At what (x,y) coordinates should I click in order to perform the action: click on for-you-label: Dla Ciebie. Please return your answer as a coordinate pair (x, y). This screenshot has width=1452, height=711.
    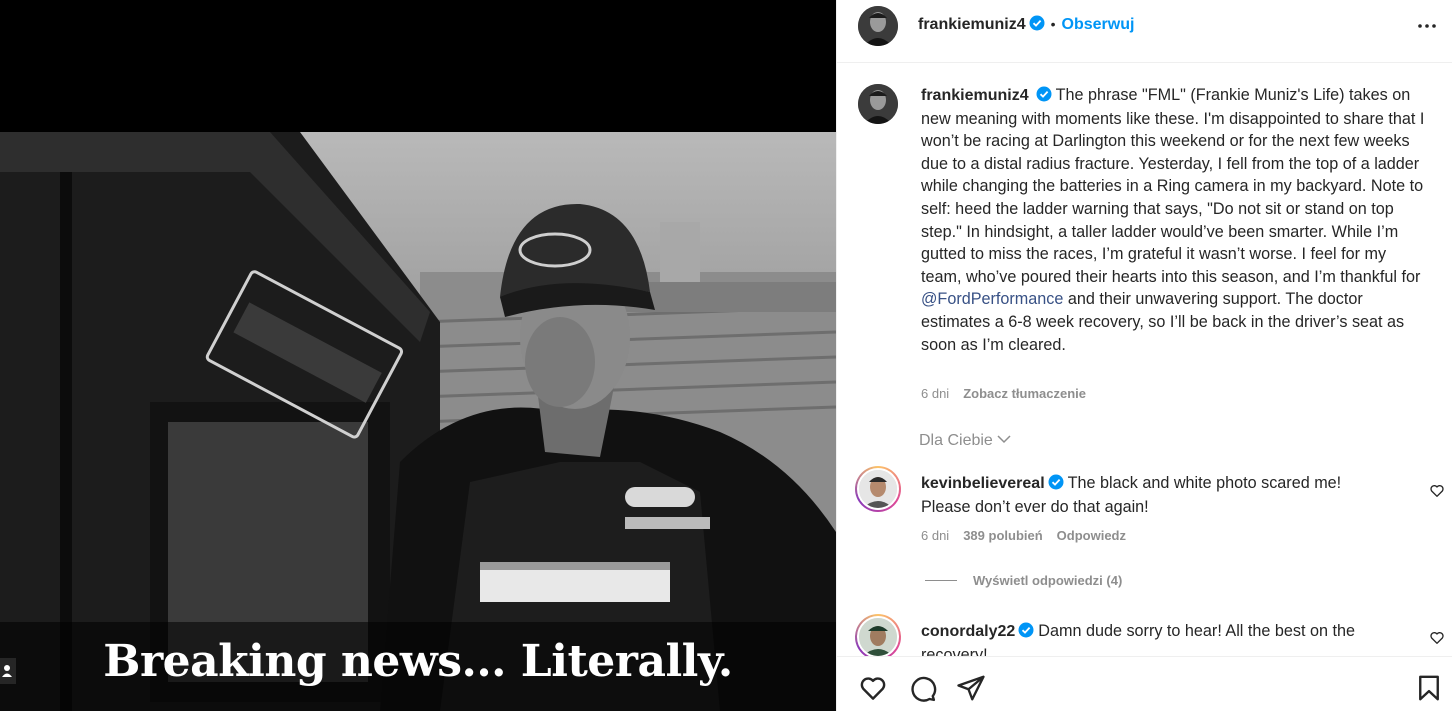
    Looking at the image, I should click on (956, 440).